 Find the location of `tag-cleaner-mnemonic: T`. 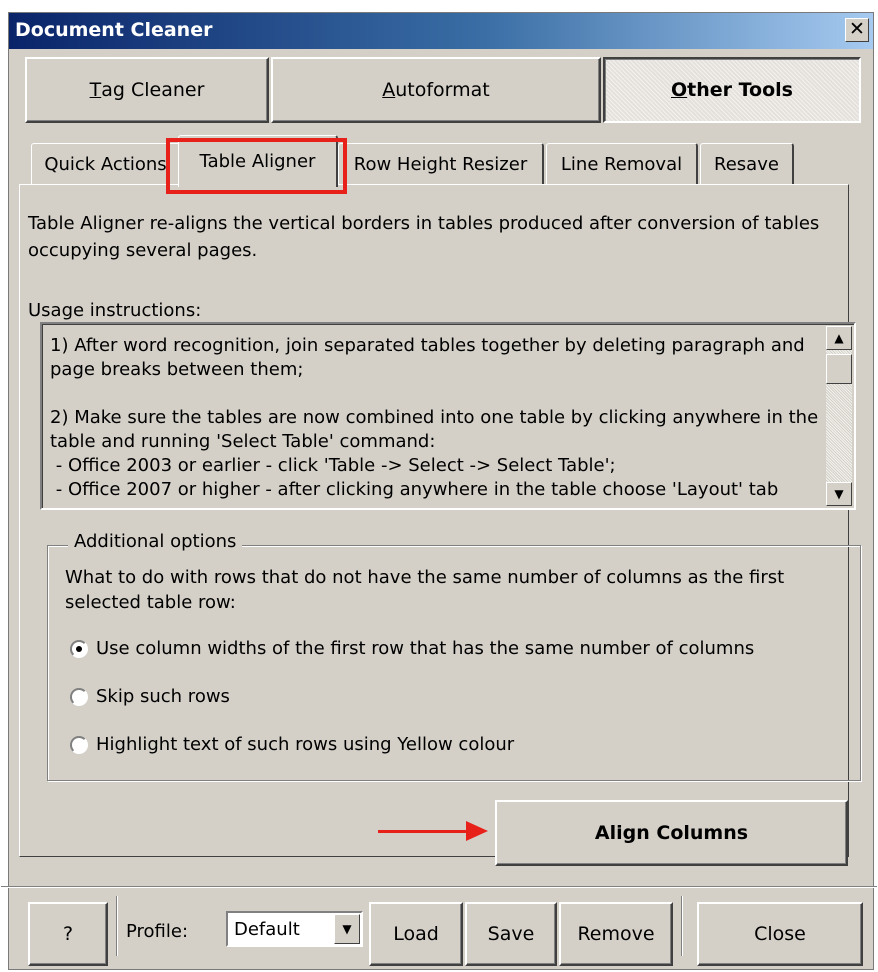

tag-cleaner-mnemonic: T is located at coordinates (95, 90).